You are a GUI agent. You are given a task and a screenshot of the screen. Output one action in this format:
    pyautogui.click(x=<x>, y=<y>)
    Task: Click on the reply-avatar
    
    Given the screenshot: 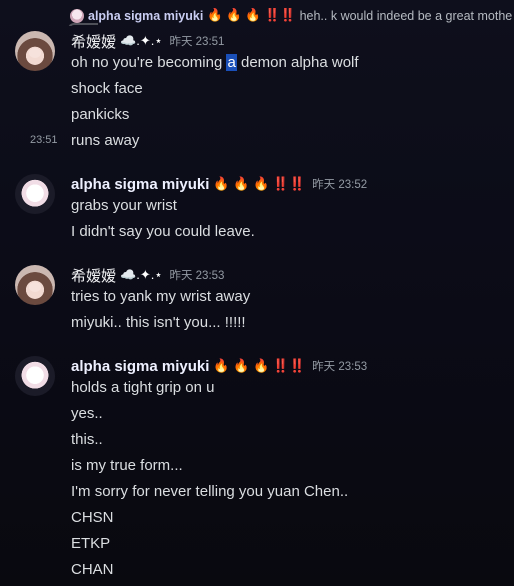 What is the action you would take?
    pyautogui.click(x=77, y=15)
    